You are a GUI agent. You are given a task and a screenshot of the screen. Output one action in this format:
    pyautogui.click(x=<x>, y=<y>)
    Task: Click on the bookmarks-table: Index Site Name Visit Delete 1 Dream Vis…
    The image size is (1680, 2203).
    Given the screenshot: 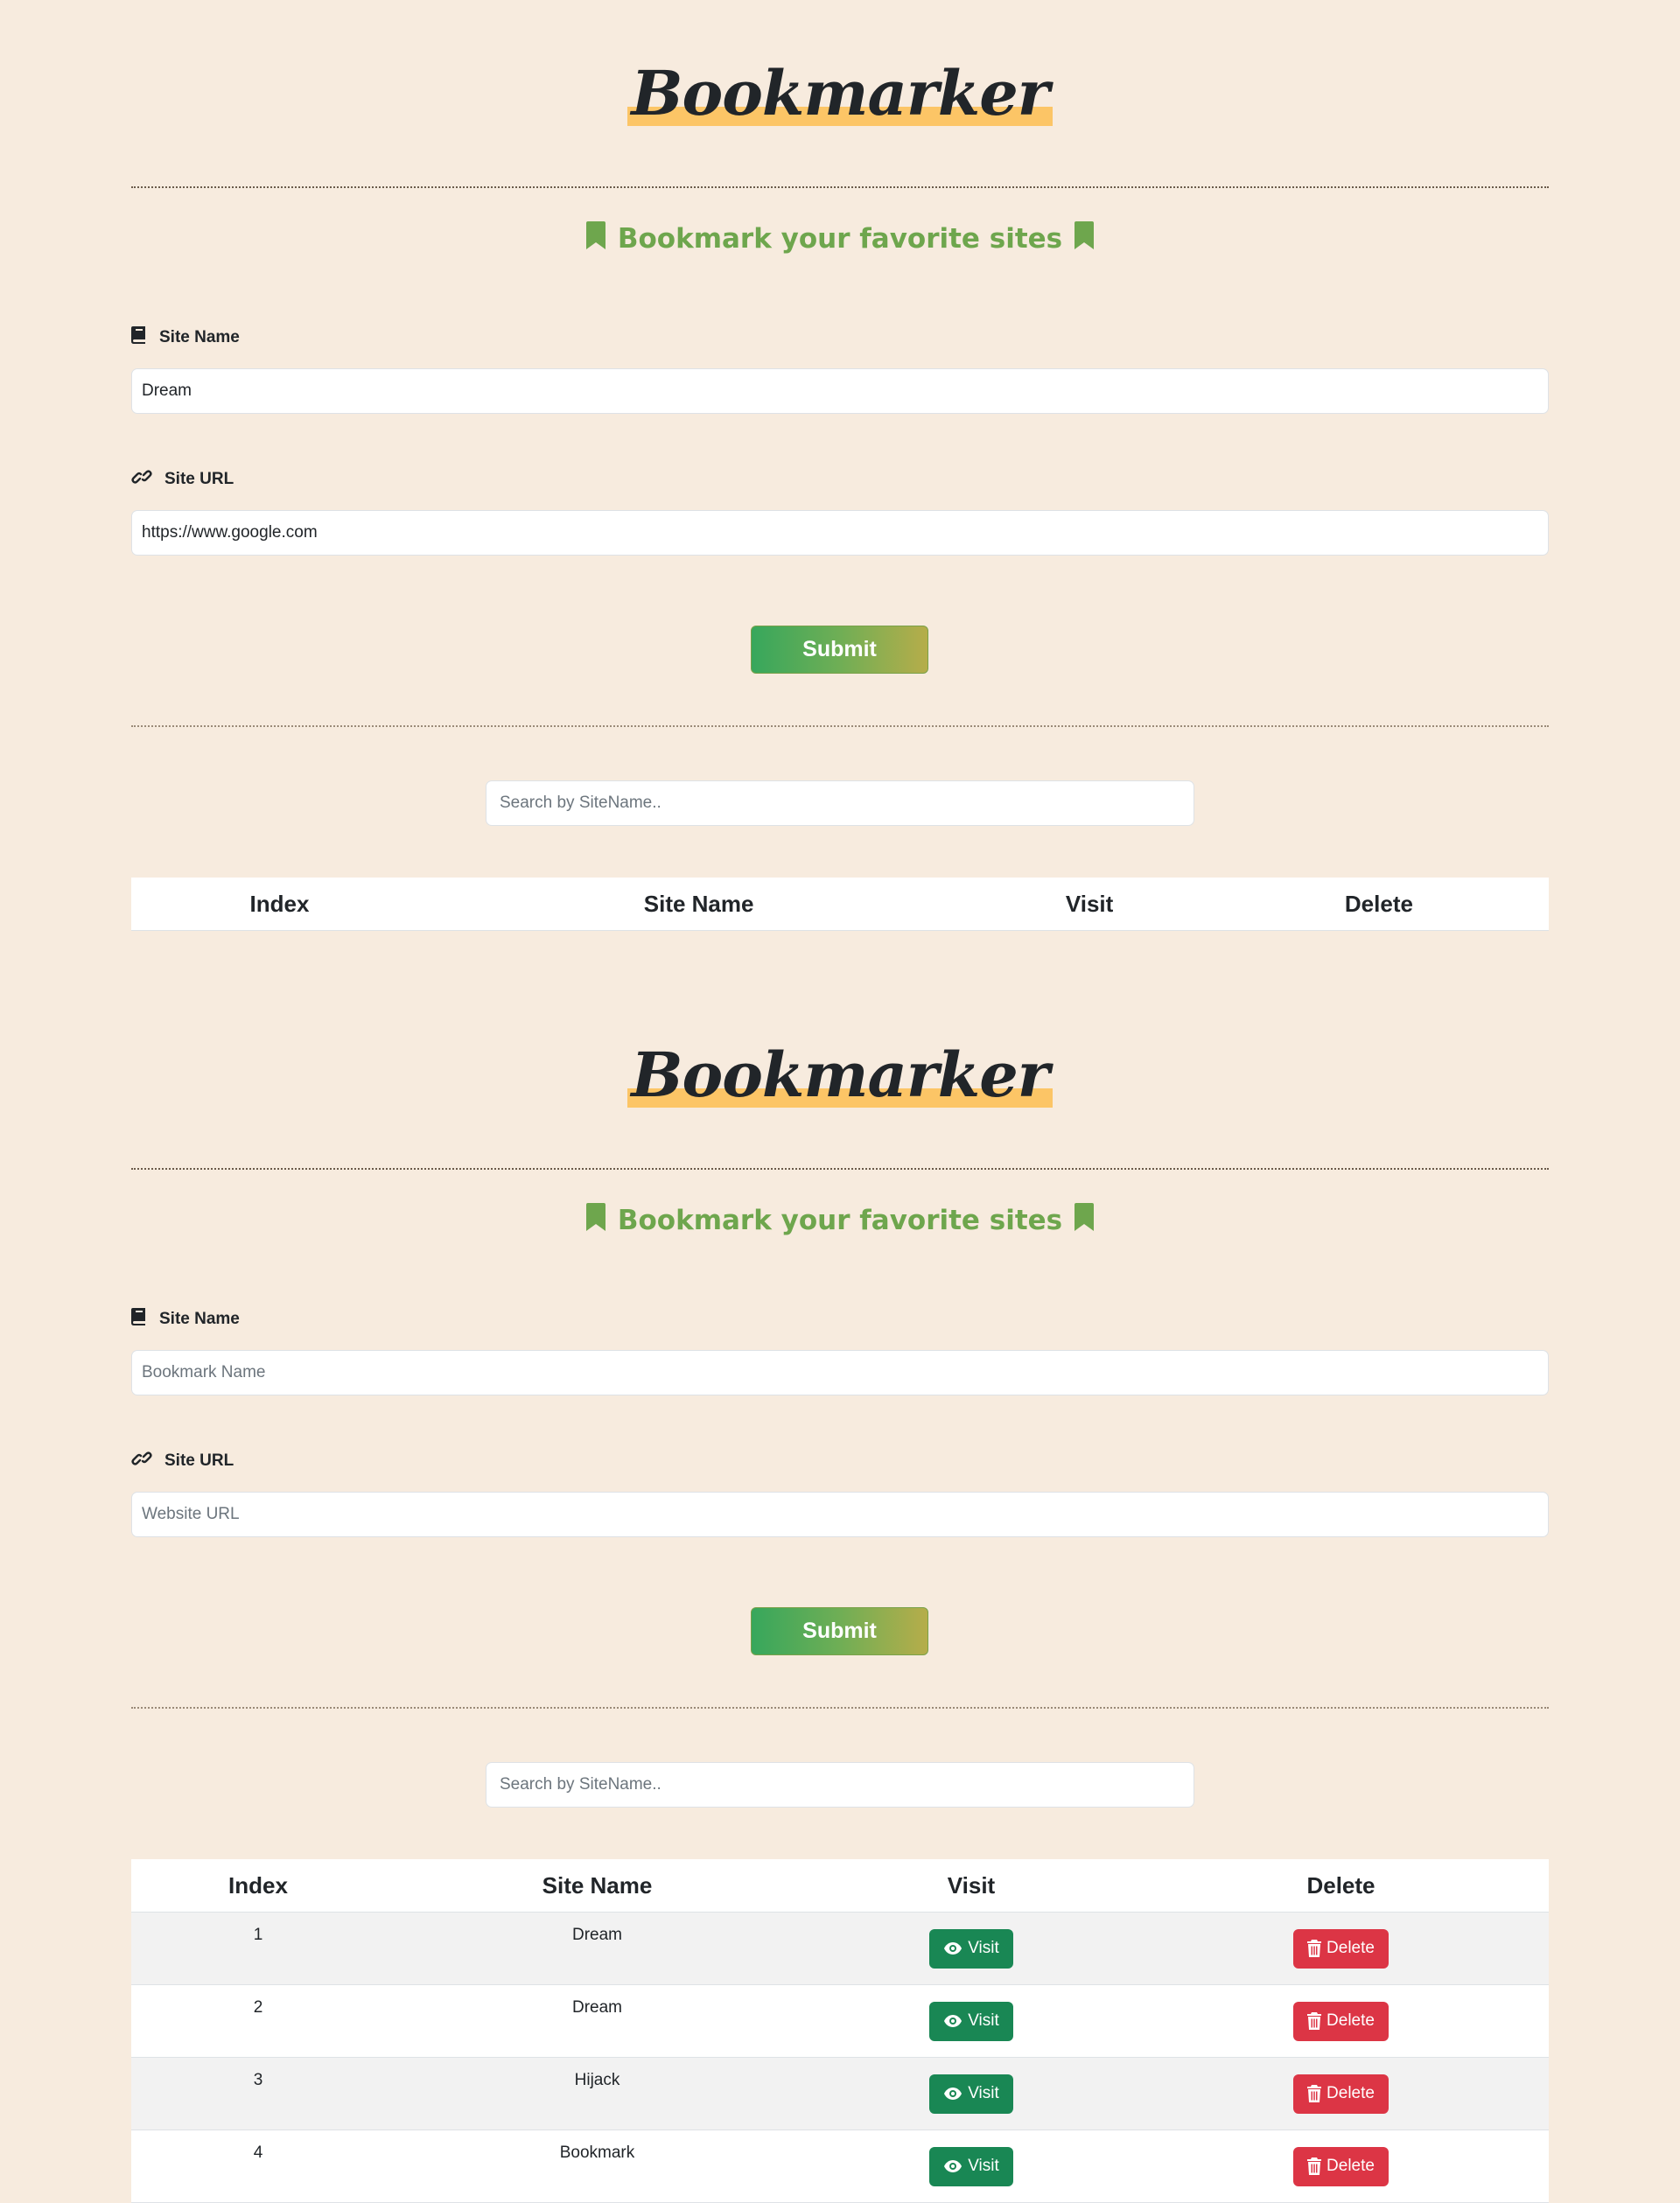 What is the action you would take?
    pyautogui.click(x=840, y=2031)
    